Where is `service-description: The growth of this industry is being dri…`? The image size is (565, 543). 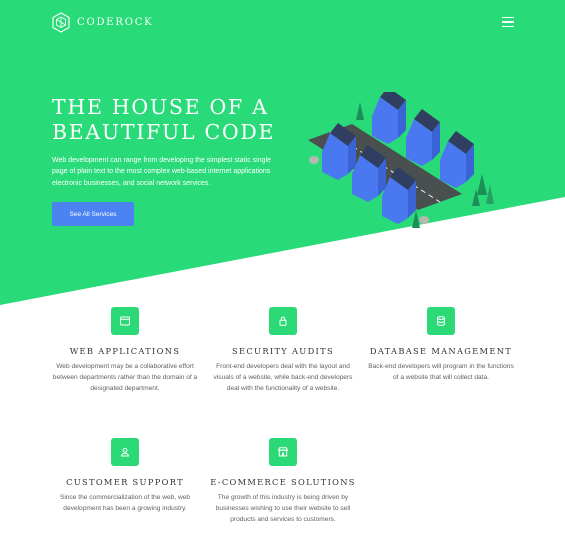
service-description: The growth of this industry is being dri… is located at coordinates (283, 508).